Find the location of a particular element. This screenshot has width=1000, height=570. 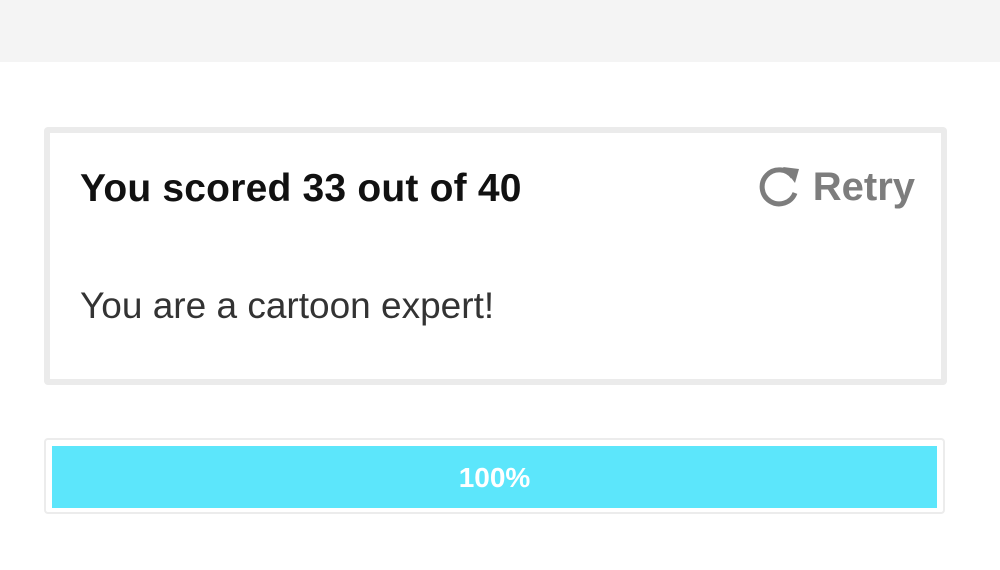

refresh-icon is located at coordinates (779, 187).